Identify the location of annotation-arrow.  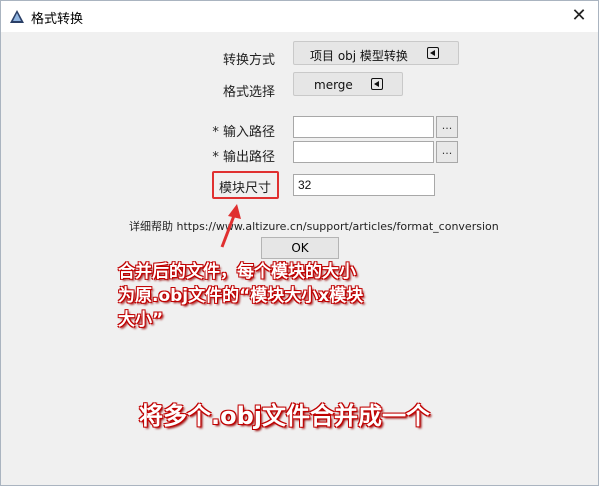
(230, 226).